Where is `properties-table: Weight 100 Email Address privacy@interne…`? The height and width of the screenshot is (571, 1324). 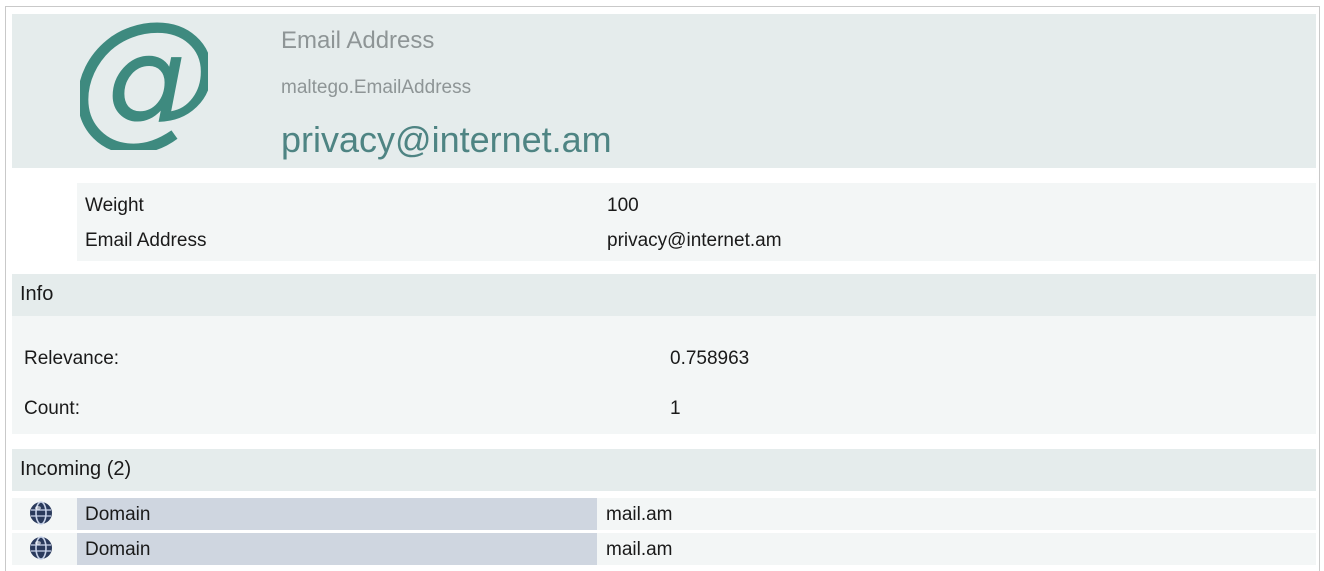 properties-table: Weight 100 Email Address privacy@interne… is located at coordinates (696, 222).